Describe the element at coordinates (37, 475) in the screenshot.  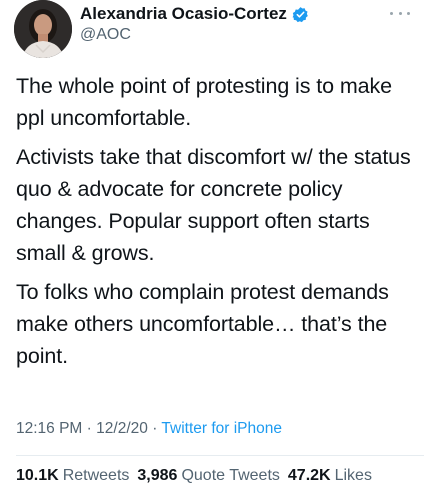
I see `retweets-count: 10.1K` at that location.